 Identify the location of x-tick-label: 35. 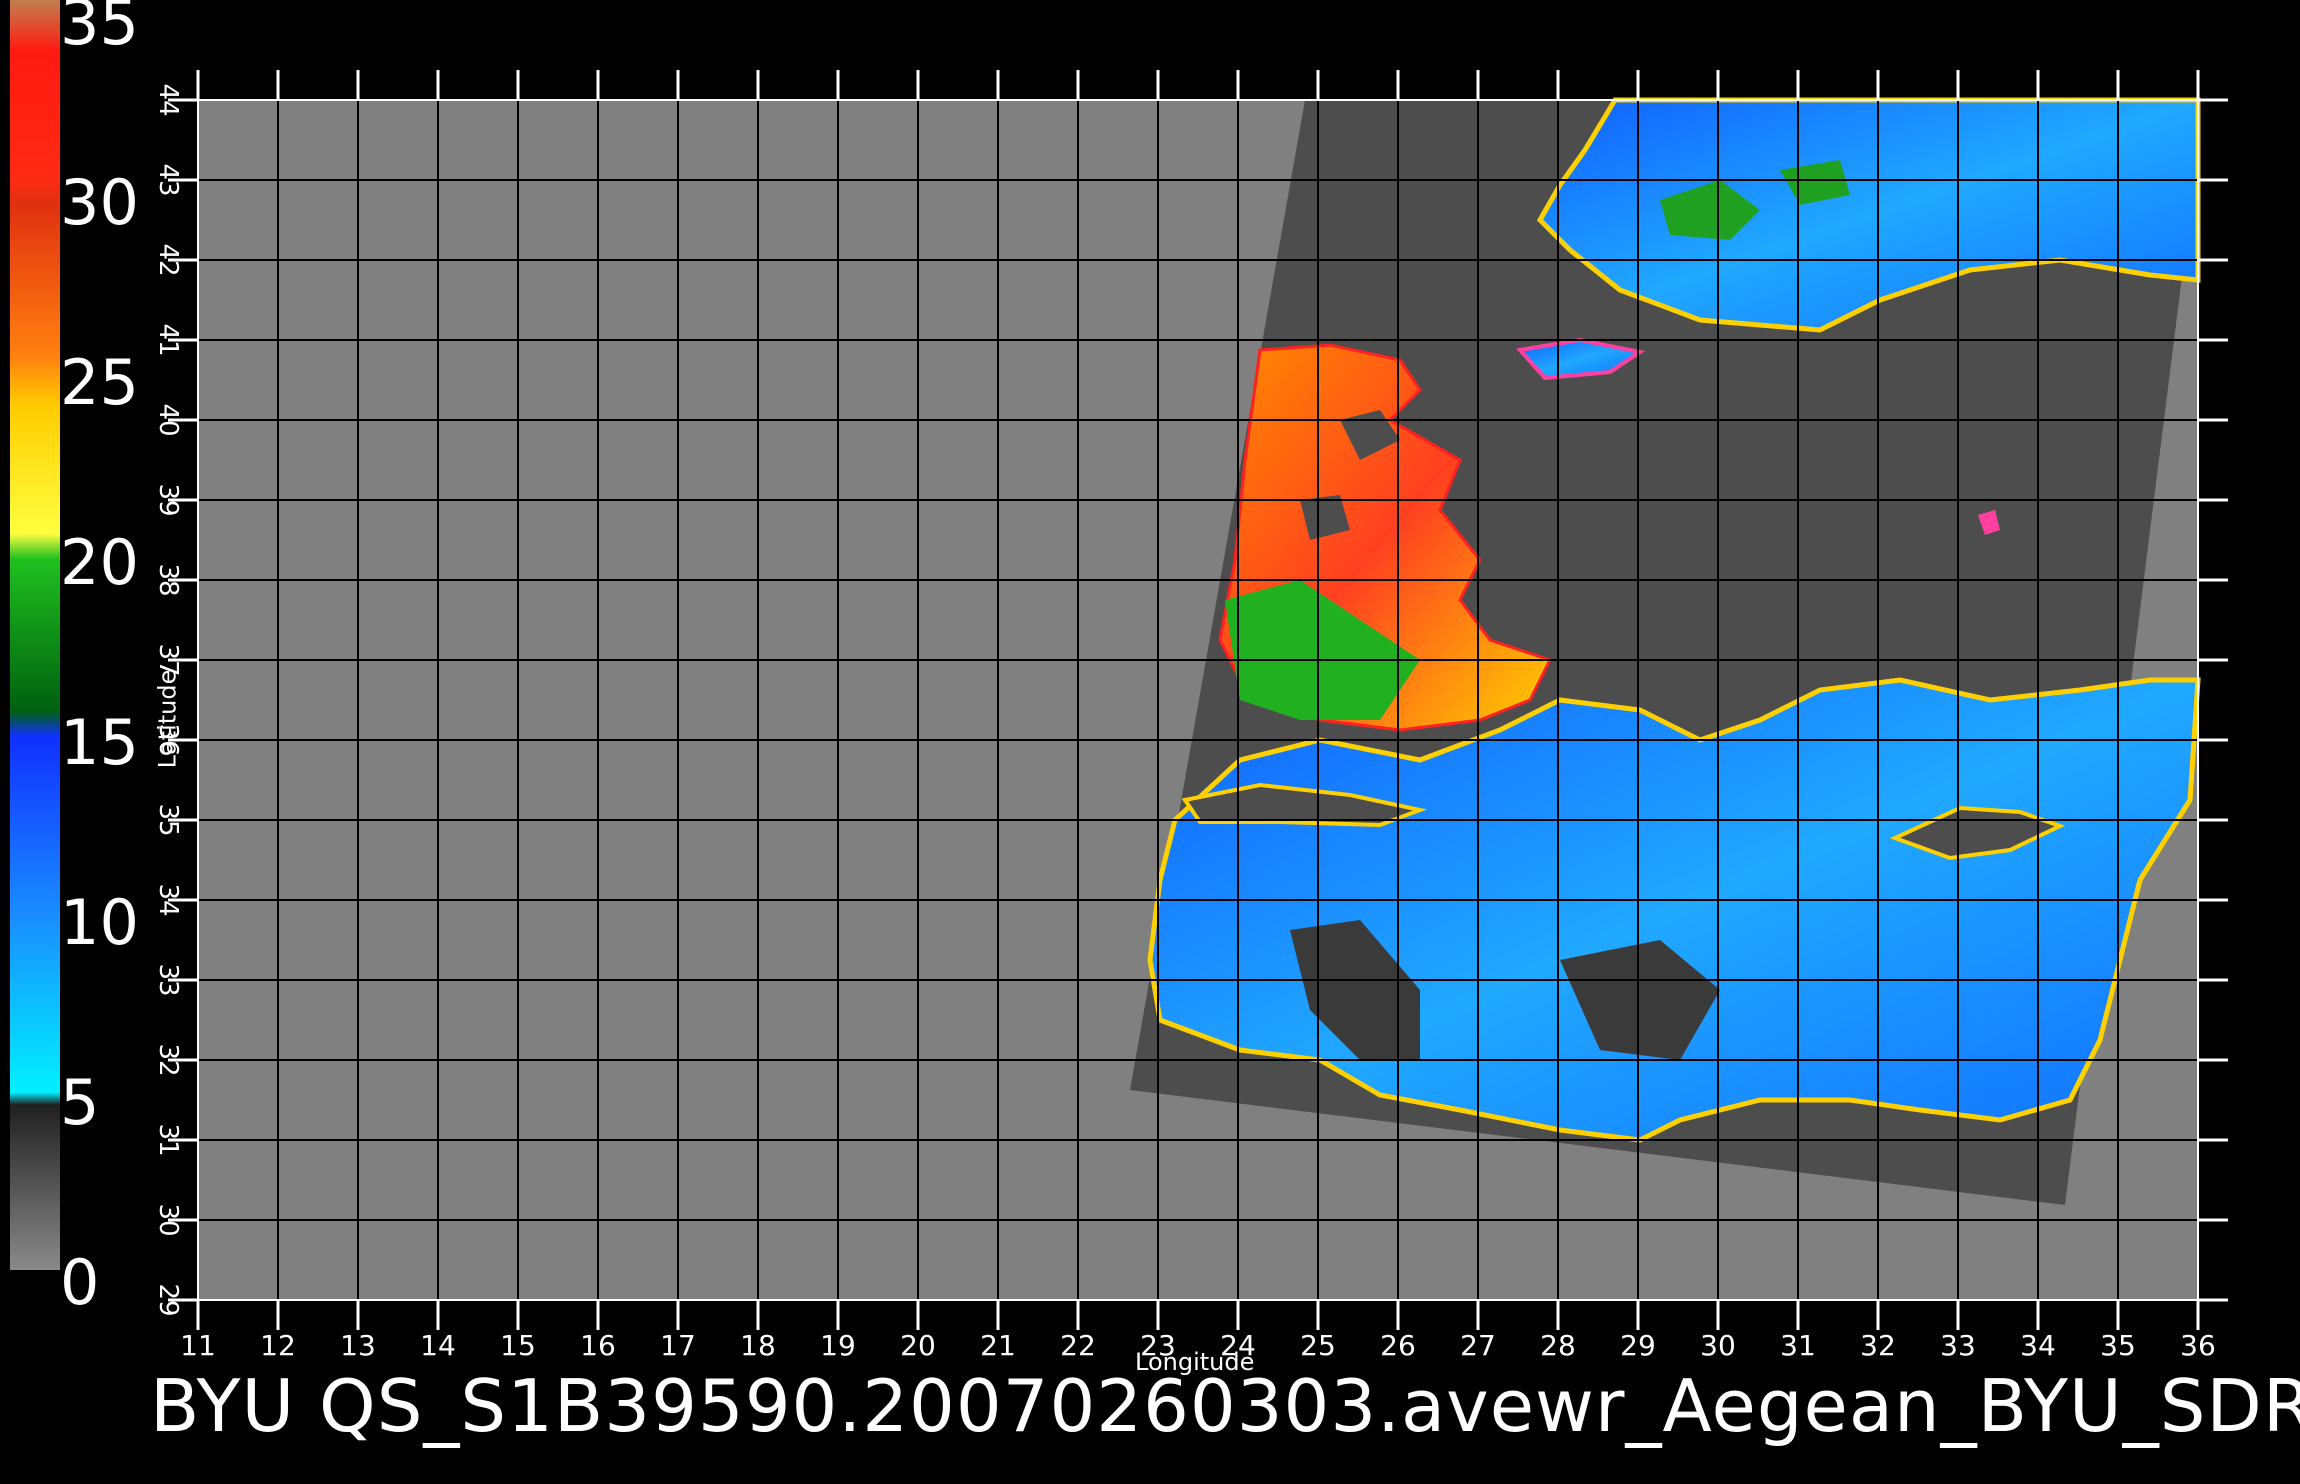
(2118, 1345).